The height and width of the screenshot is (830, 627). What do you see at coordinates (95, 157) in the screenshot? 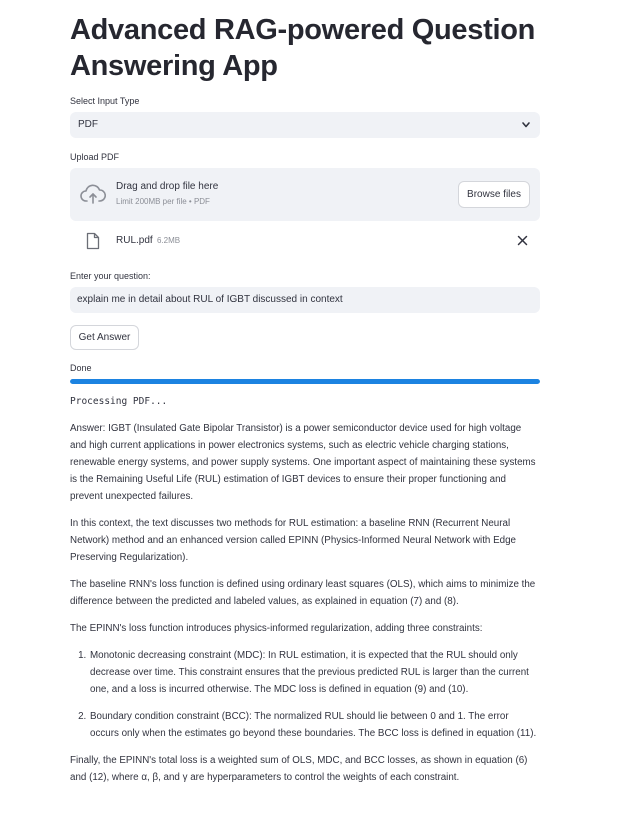
I see `upload-label: Upload PDF` at bounding box center [95, 157].